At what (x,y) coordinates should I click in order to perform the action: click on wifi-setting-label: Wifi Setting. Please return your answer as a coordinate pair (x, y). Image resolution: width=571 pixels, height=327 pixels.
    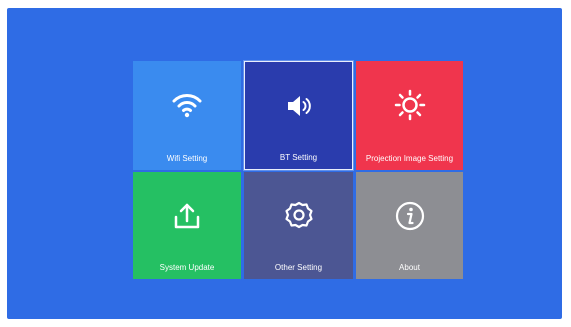
    Looking at the image, I should click on (187, 158).